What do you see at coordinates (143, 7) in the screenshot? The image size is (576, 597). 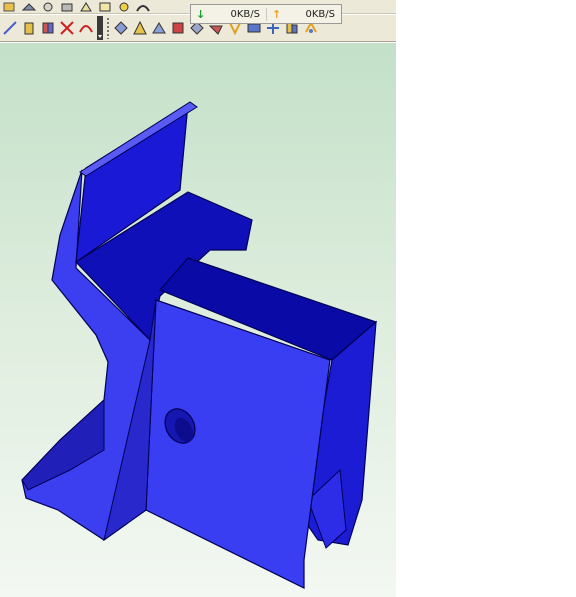 I see `fillet-icon` at bounding box center [143, 7].